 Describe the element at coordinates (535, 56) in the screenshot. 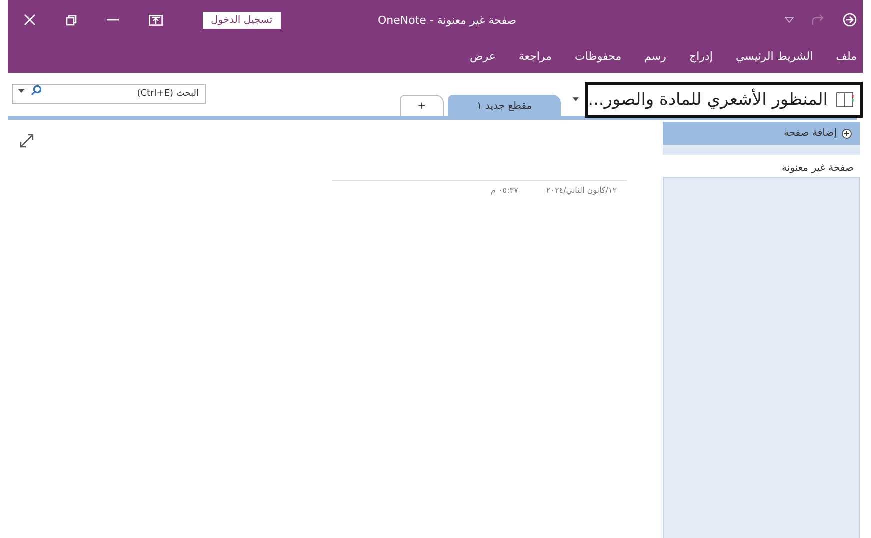

I see `ribbon-tab: مراجعة` at that location.